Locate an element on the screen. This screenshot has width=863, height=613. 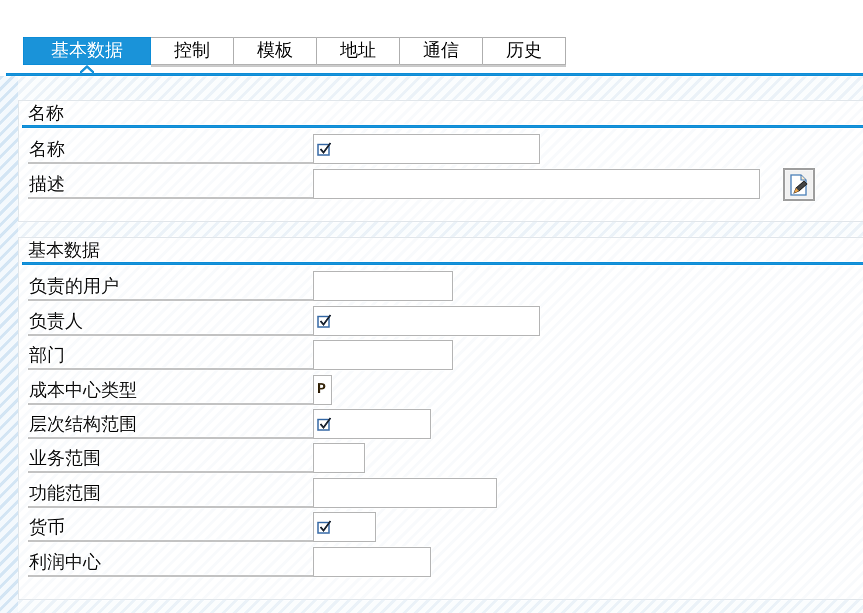
tab: 控制 is located at coordinates (192, 51).